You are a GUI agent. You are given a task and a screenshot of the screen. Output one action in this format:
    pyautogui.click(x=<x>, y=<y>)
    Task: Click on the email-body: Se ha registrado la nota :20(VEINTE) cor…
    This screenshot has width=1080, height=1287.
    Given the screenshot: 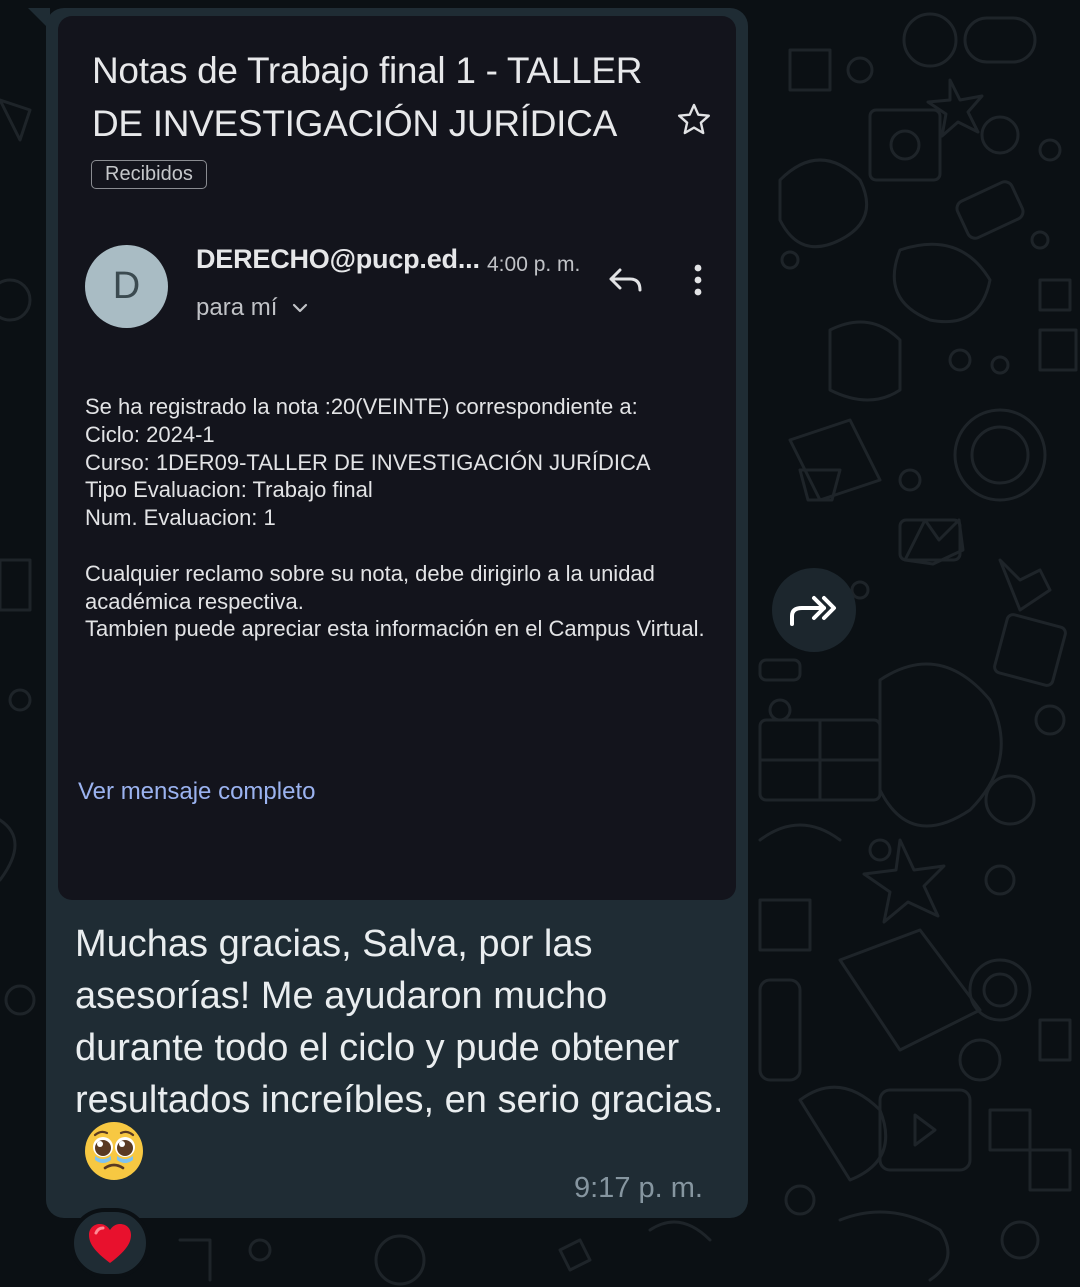 What is the action you would take?
    pyautogui.click(x=405, y=518)
    